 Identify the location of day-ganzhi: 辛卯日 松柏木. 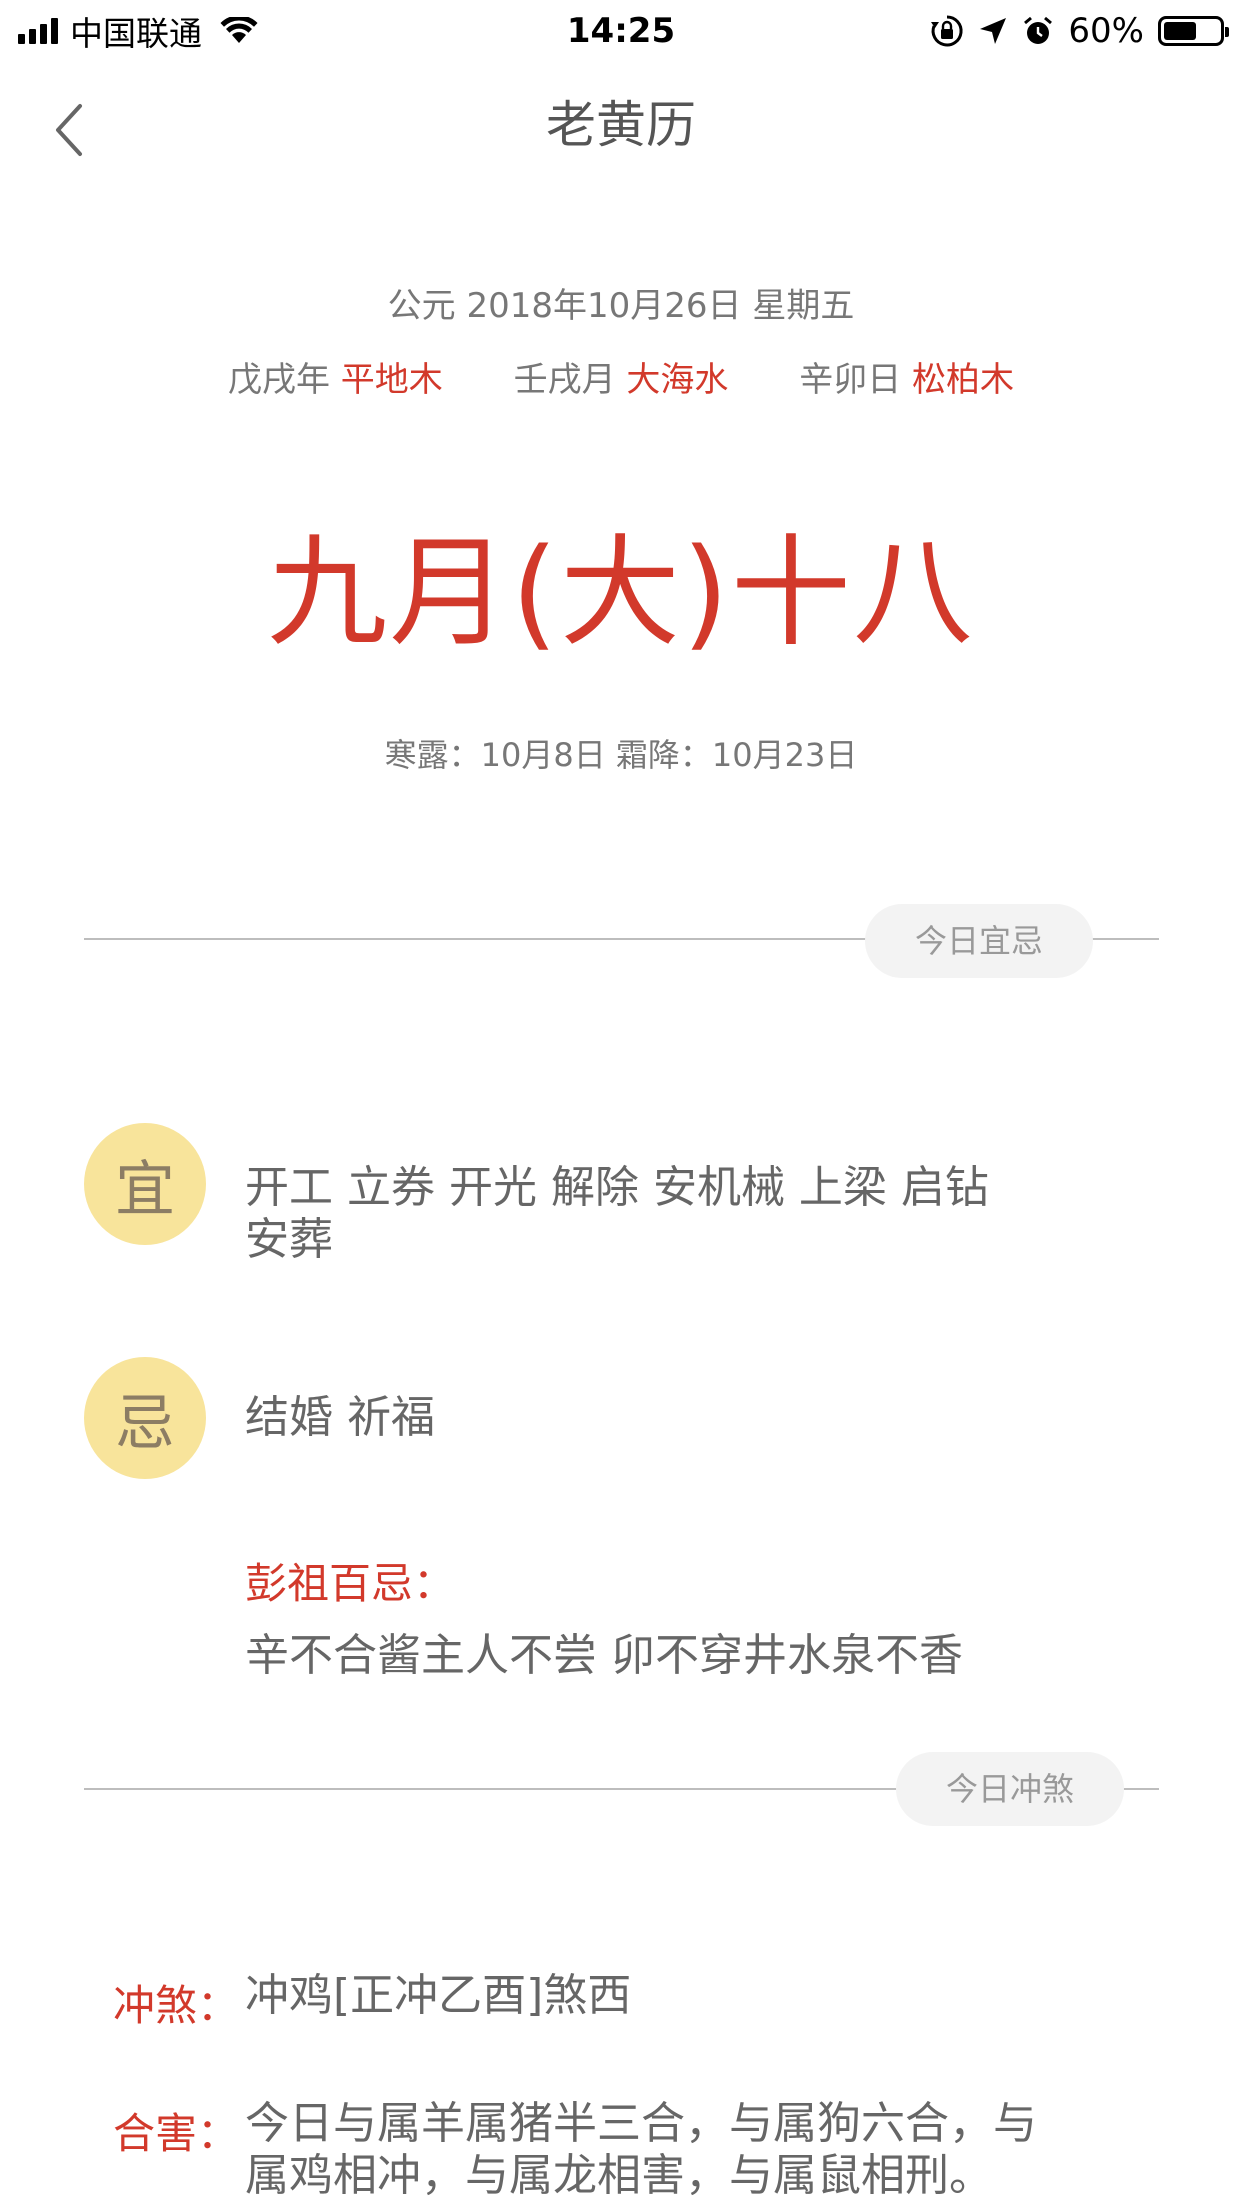
(906, 380).